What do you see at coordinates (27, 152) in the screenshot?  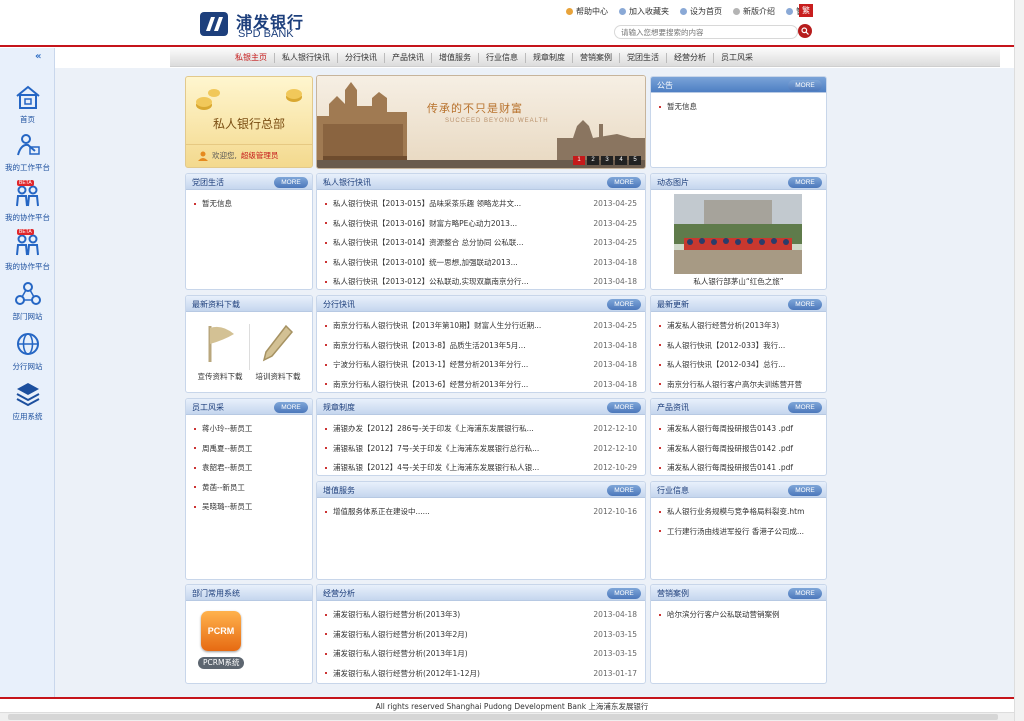 I see `sidebar-item-workspace: 我的工作平台` at bounding box center [27, 152].